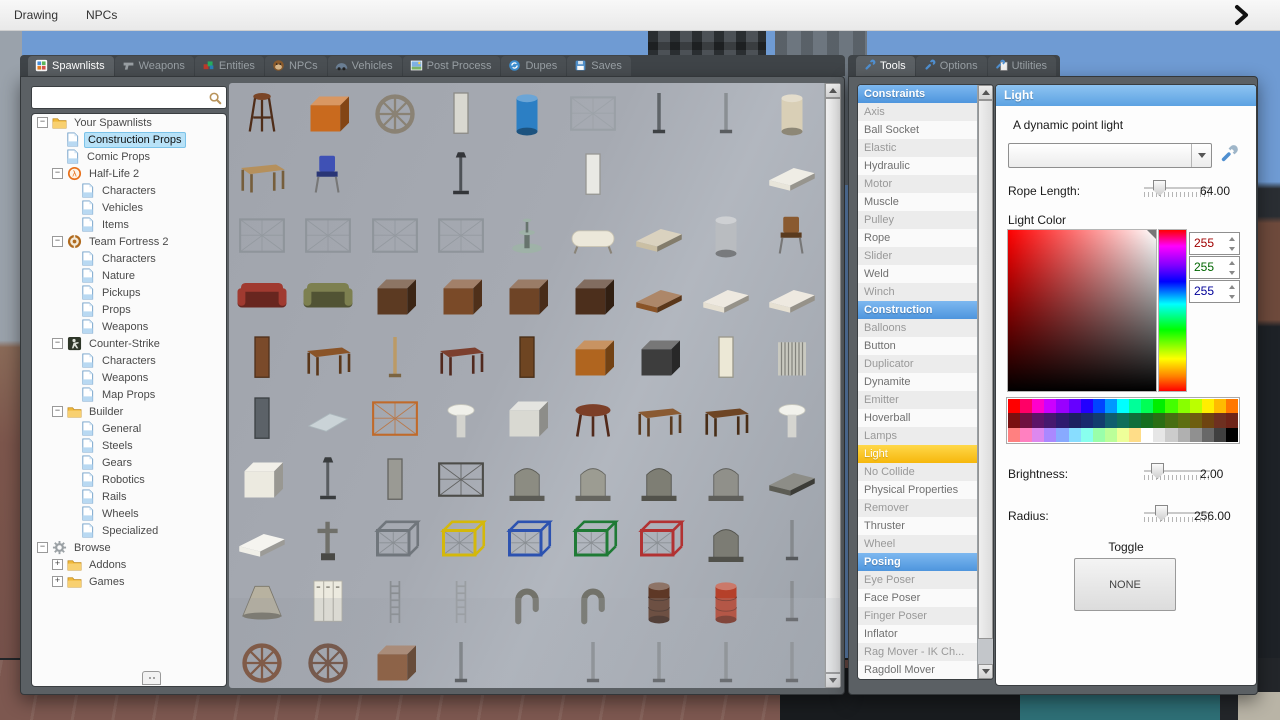  Describe the element at coordinates (792, 174) in the screenshot. I see `prop-tile-wall-vent` at that location.